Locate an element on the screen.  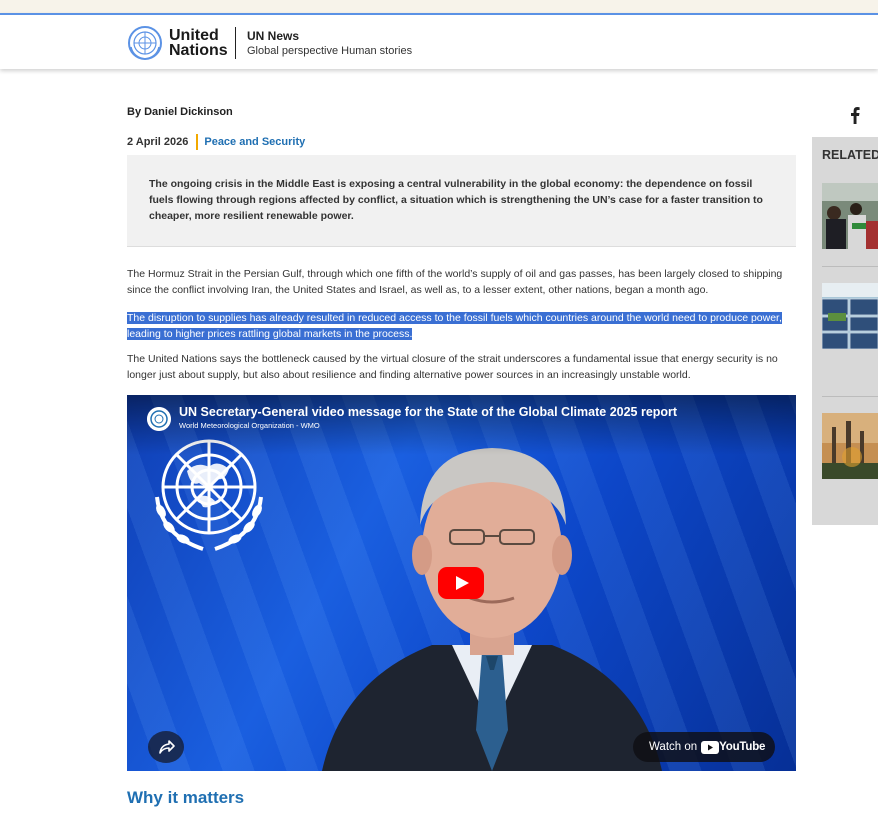
share-icon is located at coordinates (167, 747).